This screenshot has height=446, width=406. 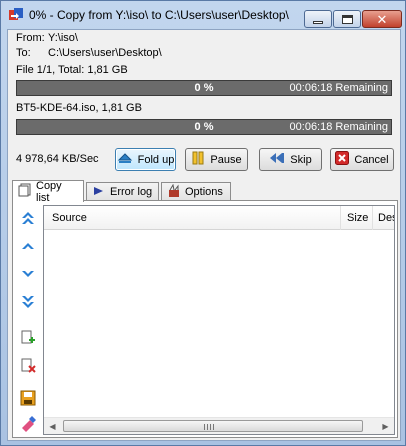 I want to click on horizontal-scrollbar: ◀ ▶, so click(x=219, y=425).